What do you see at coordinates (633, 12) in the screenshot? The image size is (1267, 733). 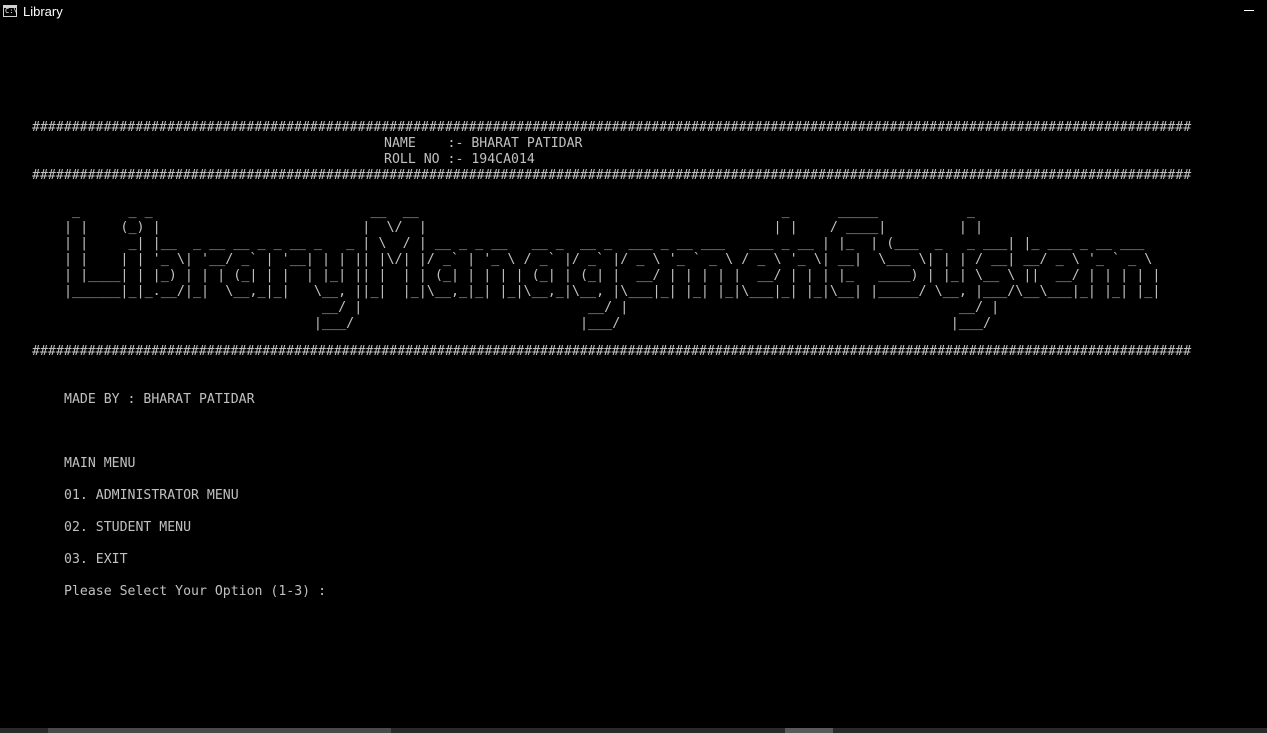 I see `title-bar: C:\ Library` at bounding box center [633, 12].